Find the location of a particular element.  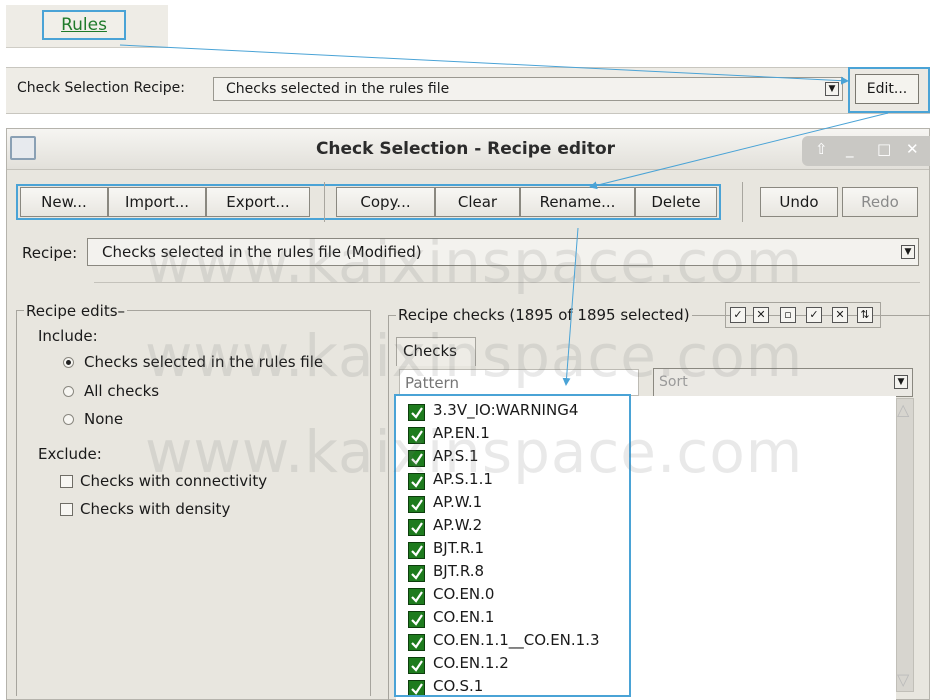

clear-button: Clear is located at coordinates (477, 202).